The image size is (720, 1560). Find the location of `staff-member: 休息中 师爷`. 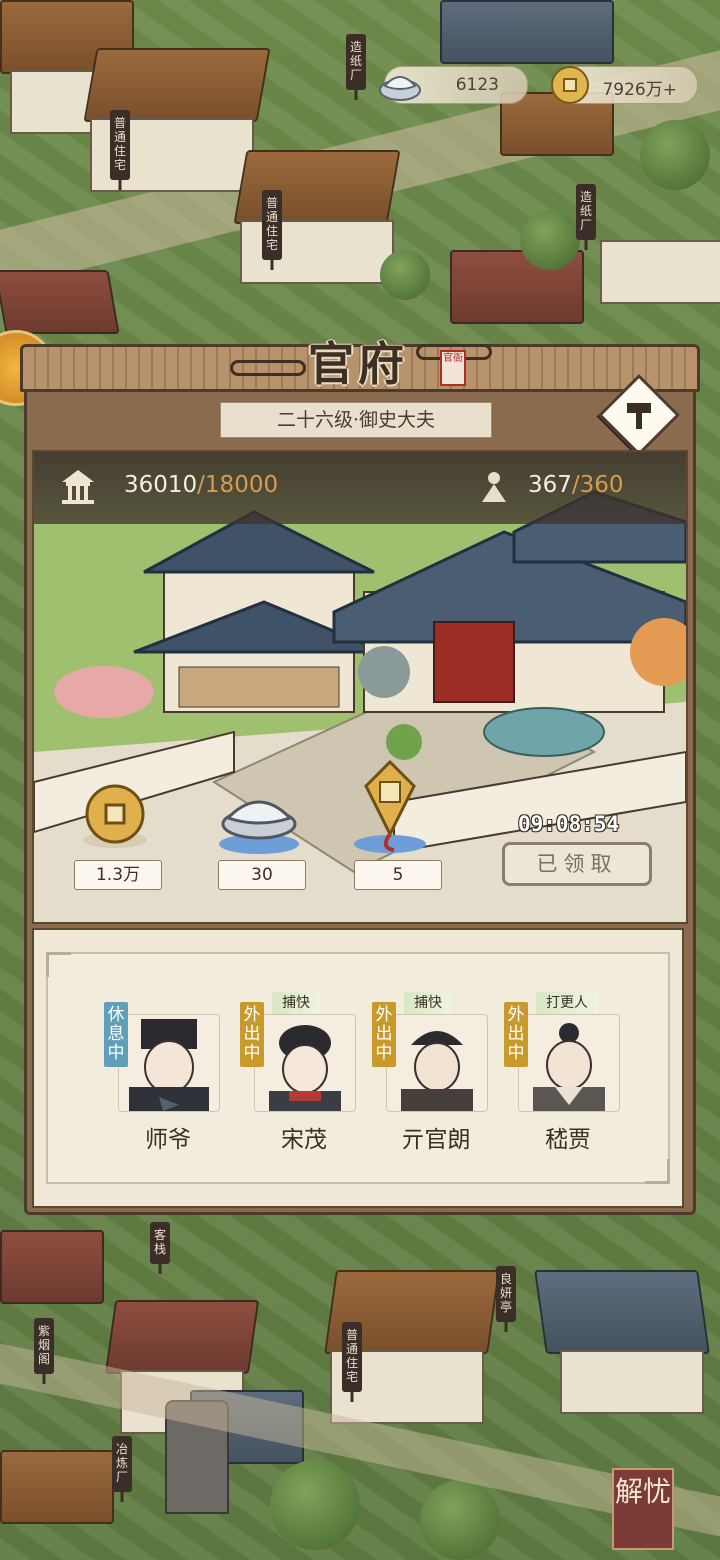

staff-member: 休息中 师爷 is located at coordinates (166, 1088).